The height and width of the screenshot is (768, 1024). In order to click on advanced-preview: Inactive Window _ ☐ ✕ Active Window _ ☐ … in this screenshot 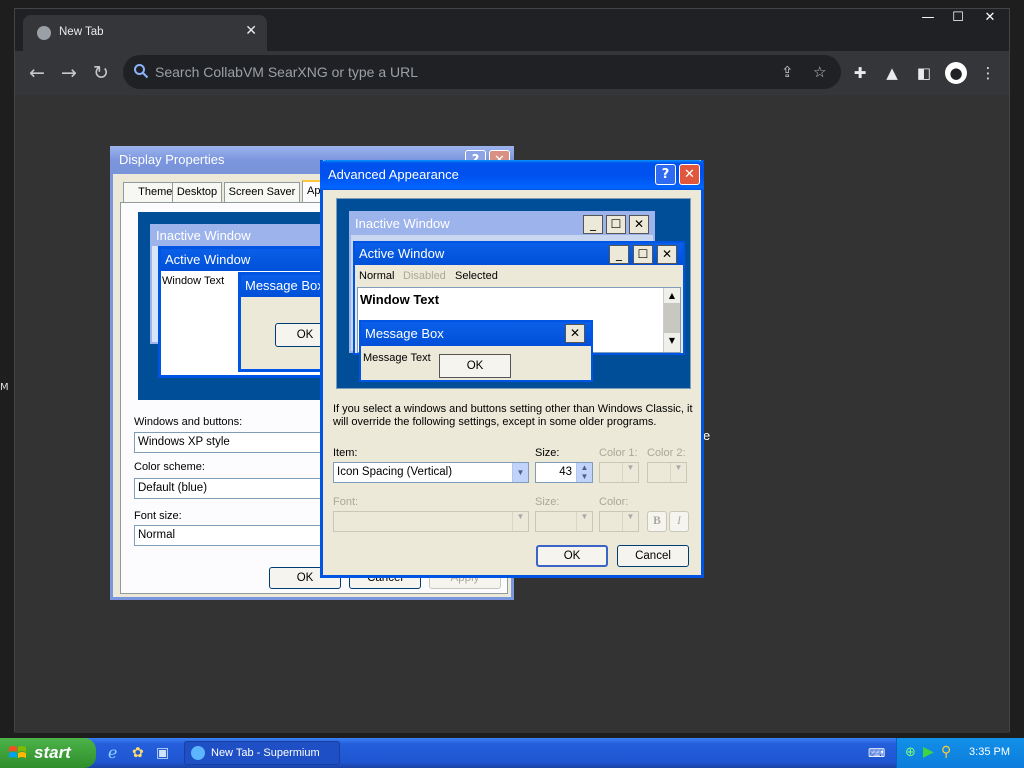, I will do `click(513, 293)`.